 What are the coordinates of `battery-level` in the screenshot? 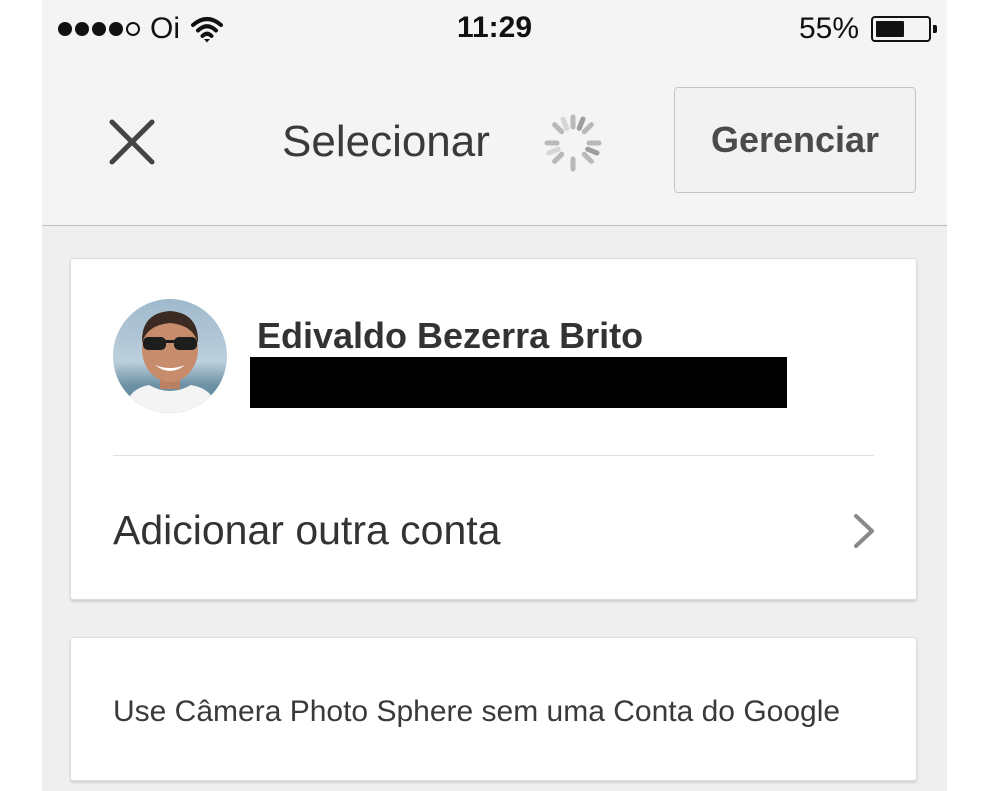 It's located at (890, 29).